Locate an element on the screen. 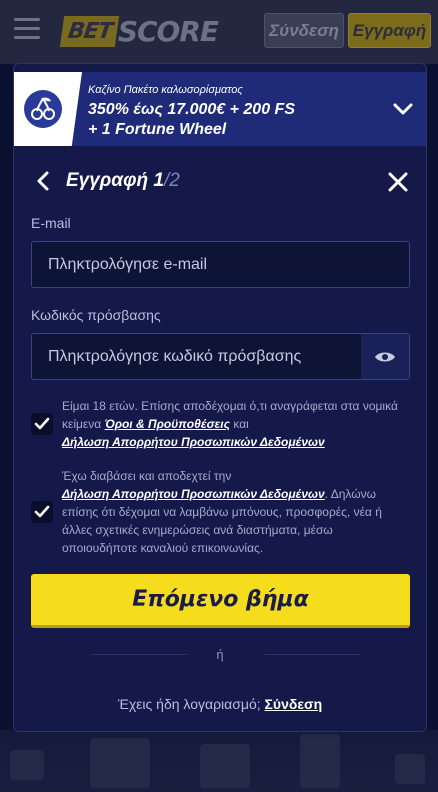 The width and height of the screenshot is (438, 792). or-separator: ή is located at coordinates (220, 654).